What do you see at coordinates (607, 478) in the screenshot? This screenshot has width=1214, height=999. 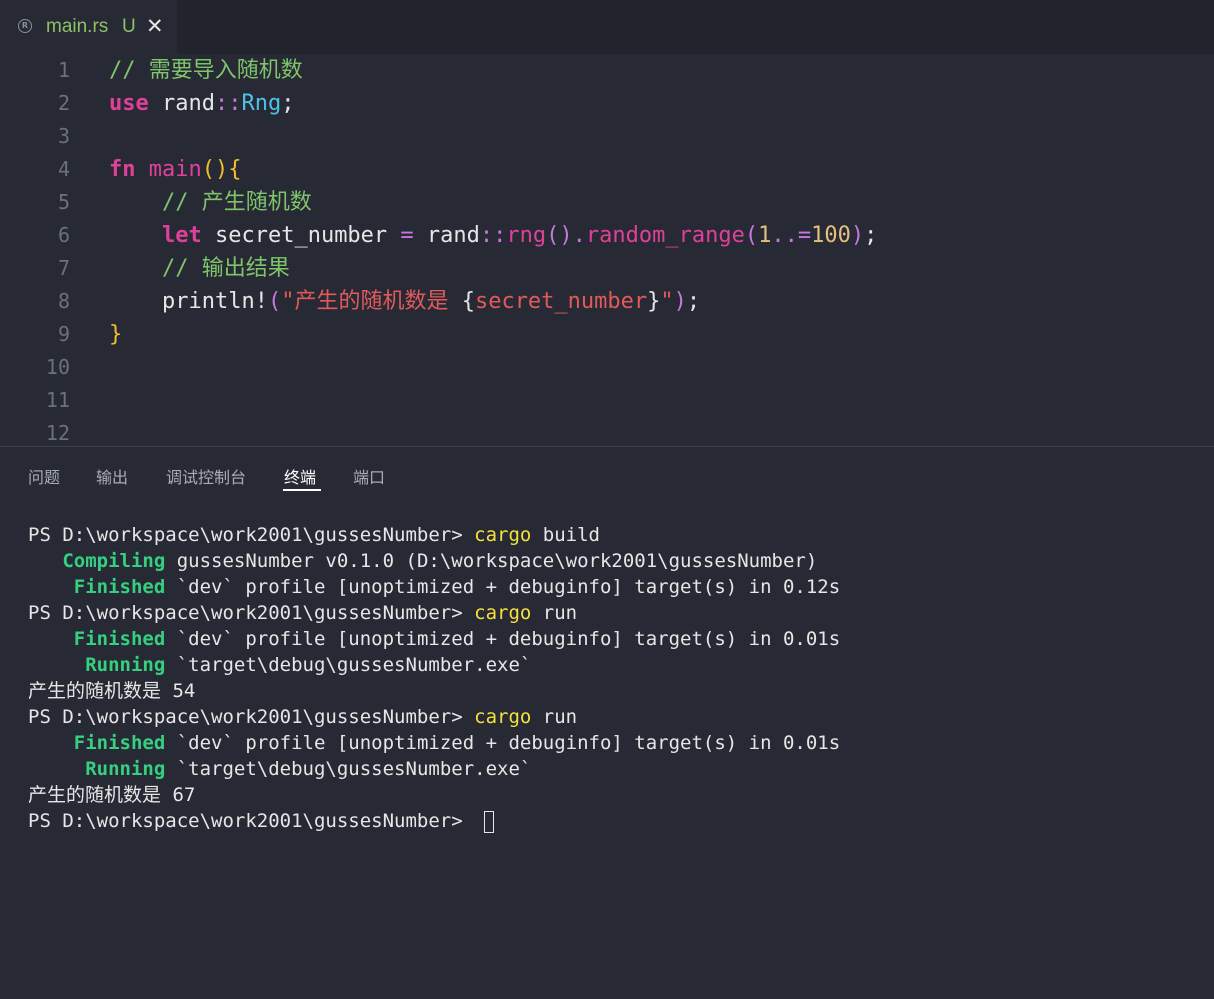 I see `panel-tab-bar: 问题 输出 调试控制台 终端 端口` at bounding box center [607, 478].